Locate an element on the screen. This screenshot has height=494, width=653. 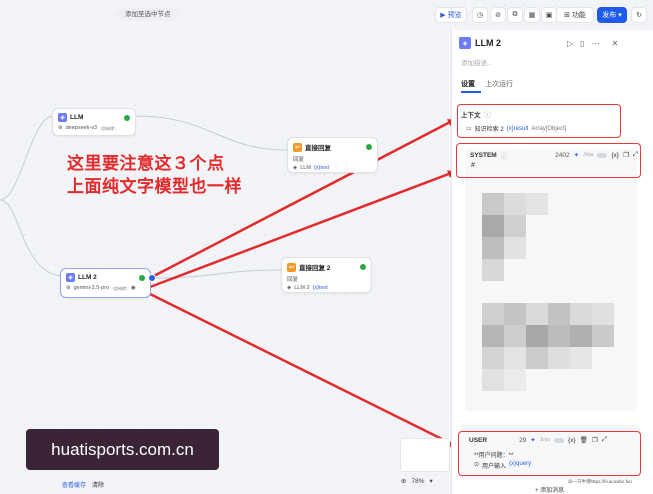
system-first-line: # is located at coordinates (473, 165).